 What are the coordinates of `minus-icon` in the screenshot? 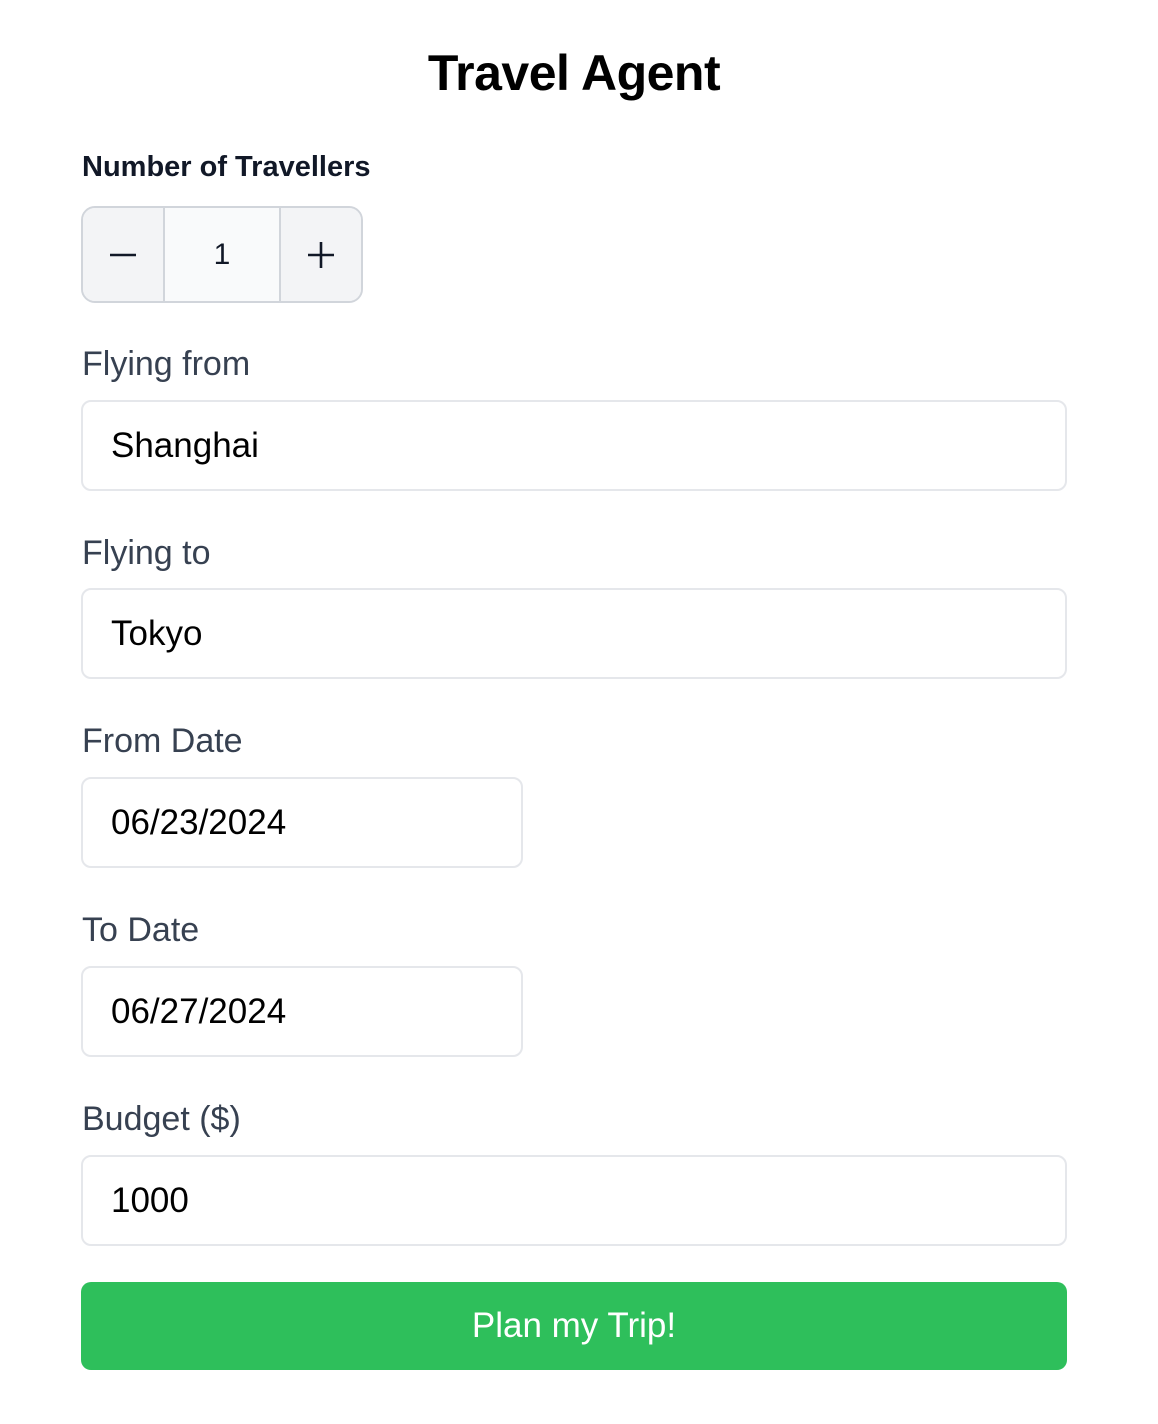 It's located at (123, 254).